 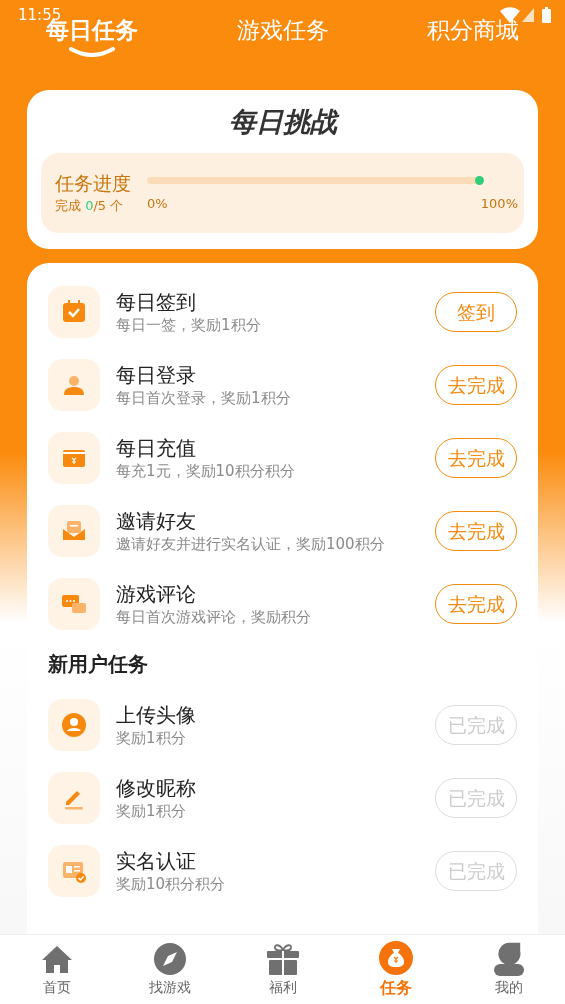 I want to click on top-tab: 游戏任务, so click(x=282, y=38).